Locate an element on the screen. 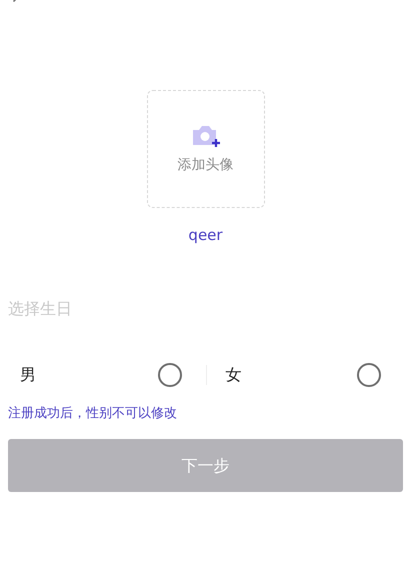 This screenshot has height=573, width=411. gender-option: 女 is located at coordinates (308, 374).